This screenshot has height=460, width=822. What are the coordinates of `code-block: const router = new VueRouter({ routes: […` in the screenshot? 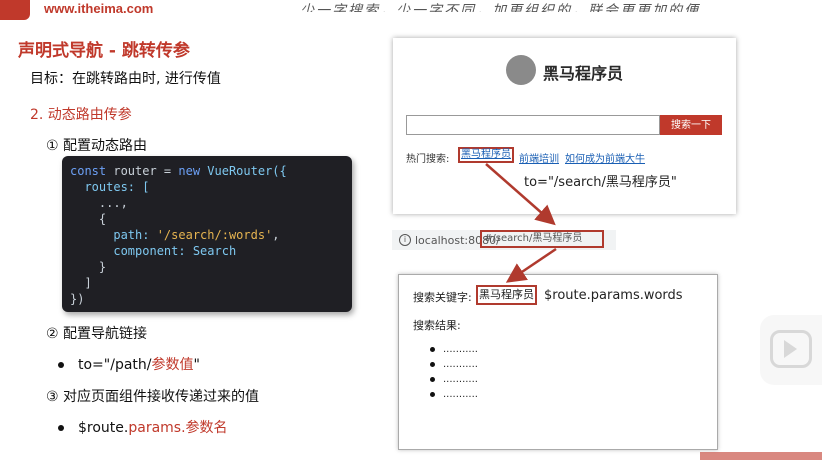 It's located at (207, 234).